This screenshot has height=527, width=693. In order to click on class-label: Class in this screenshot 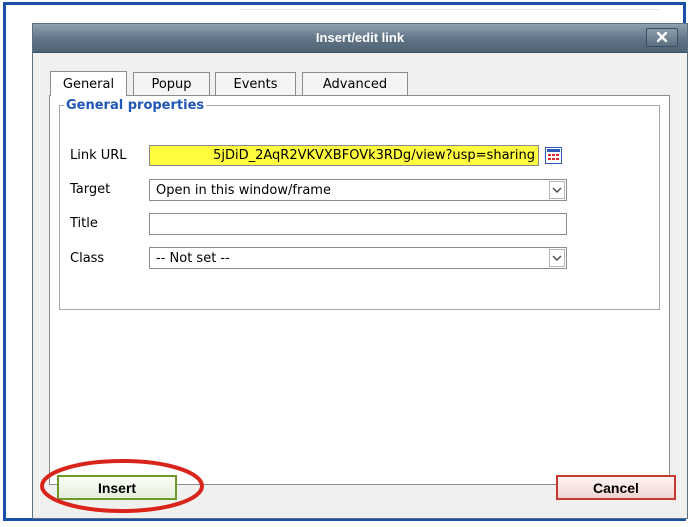, I will do `click(87, 258)`.